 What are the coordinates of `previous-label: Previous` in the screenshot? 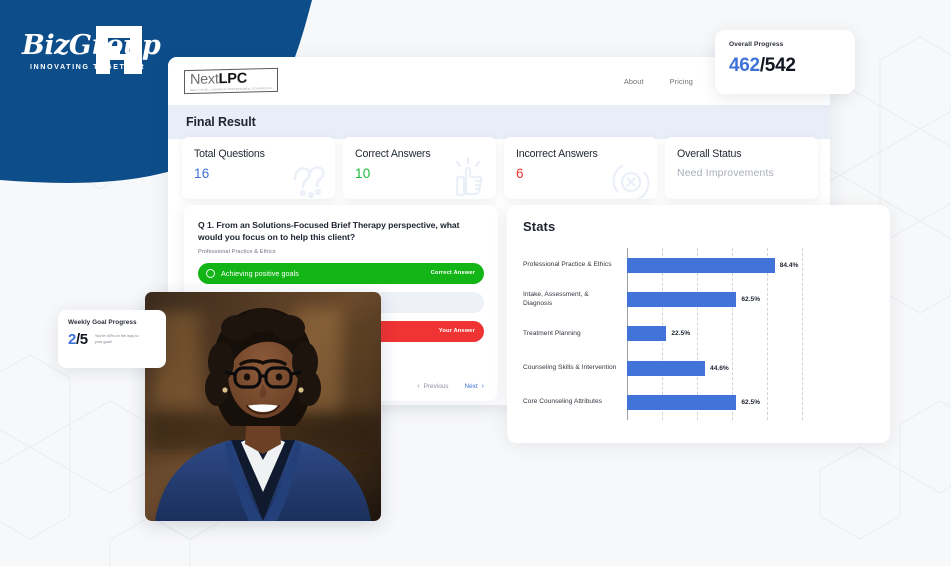 It's located at (436, 386).